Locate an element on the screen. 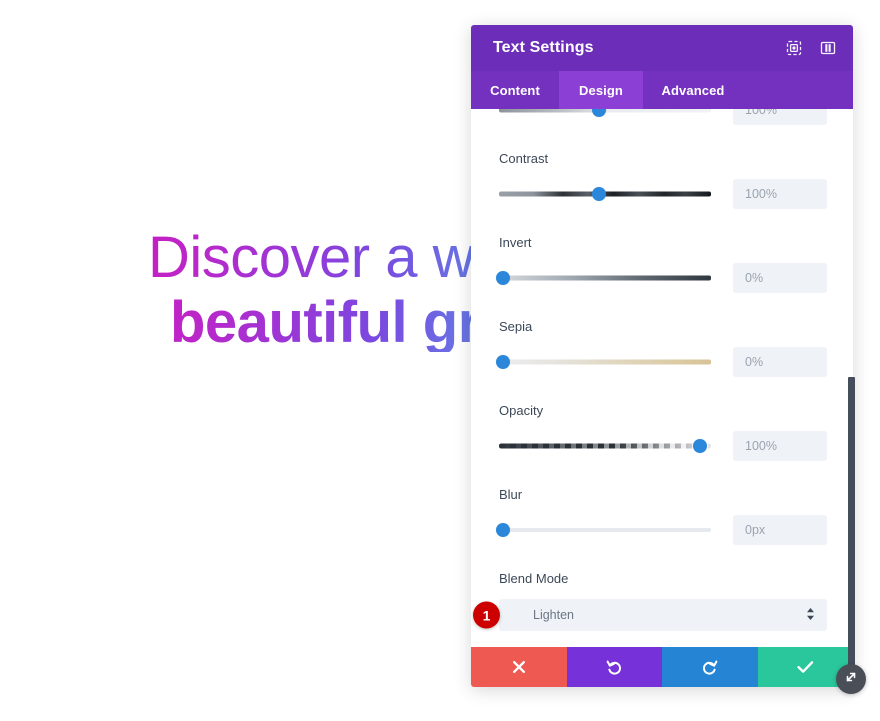 The height and width of the screenshot is (721, 880). modal-header: Text Settings is located at coordinates (662, 48).